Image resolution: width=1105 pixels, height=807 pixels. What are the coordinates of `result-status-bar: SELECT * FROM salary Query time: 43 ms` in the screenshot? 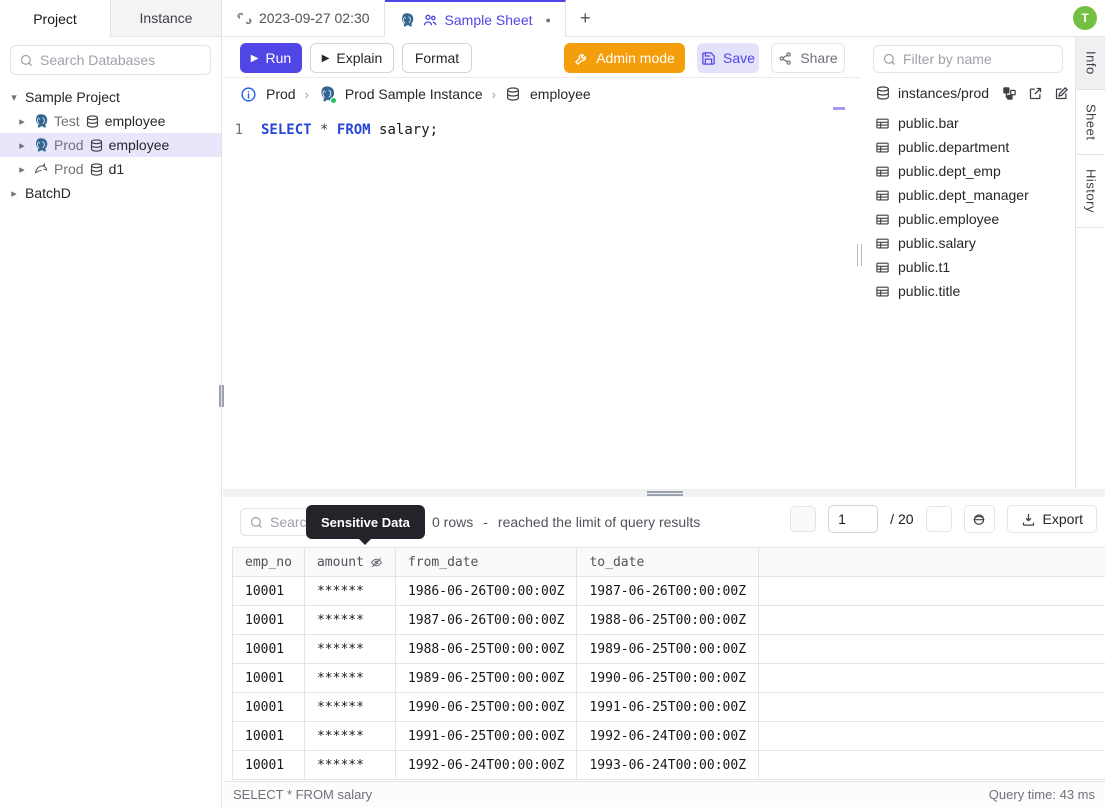 It's located at (664, 794).